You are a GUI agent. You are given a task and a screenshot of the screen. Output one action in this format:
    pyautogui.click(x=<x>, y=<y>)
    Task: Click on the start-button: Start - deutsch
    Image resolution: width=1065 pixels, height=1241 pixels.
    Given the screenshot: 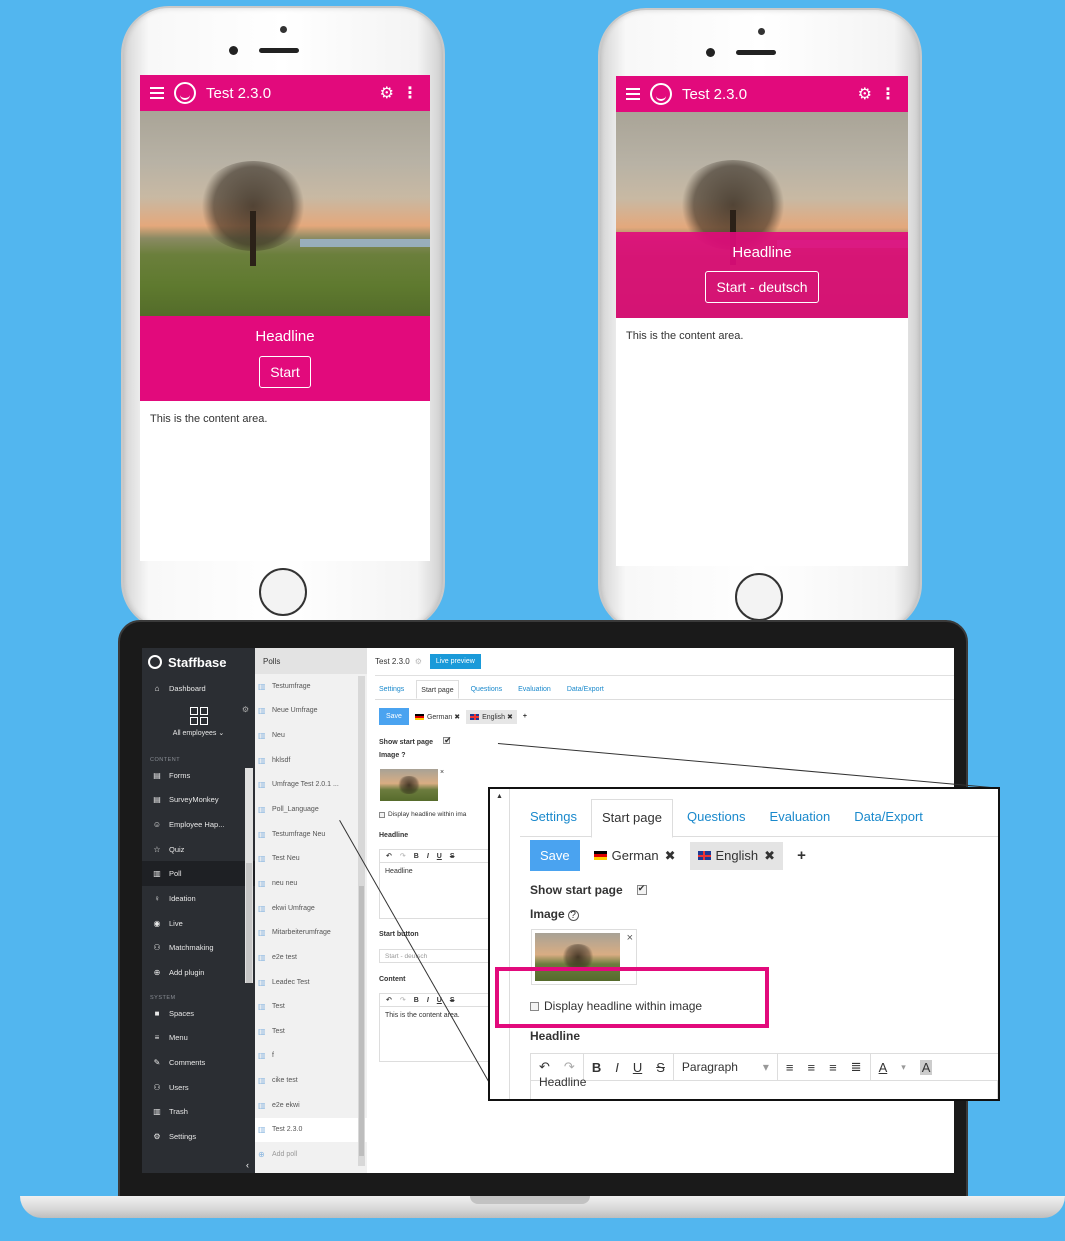 What is the action you would take?
    pyautogui.click(x=762, y=287)
    